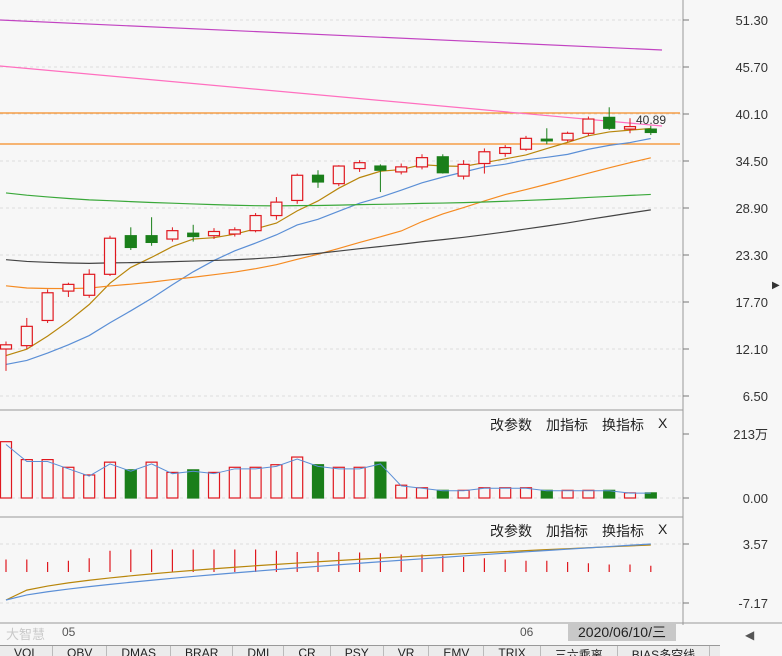 The height and width of the screenshot is (656, 782). What do you see at coordinates (751, 67) in the screenshot?
I see `y-tick-label: 45.70` at bounding box center [751, 67].